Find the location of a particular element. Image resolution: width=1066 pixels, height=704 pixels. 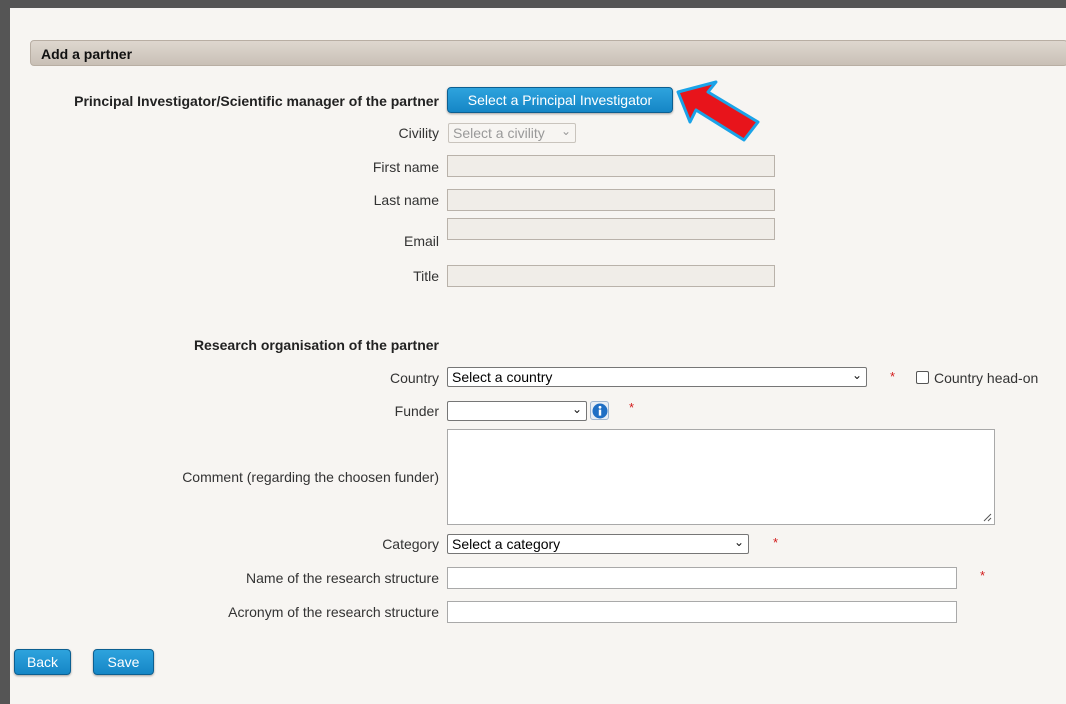

section-title: Add a partner is located at coordinates (87, 54).